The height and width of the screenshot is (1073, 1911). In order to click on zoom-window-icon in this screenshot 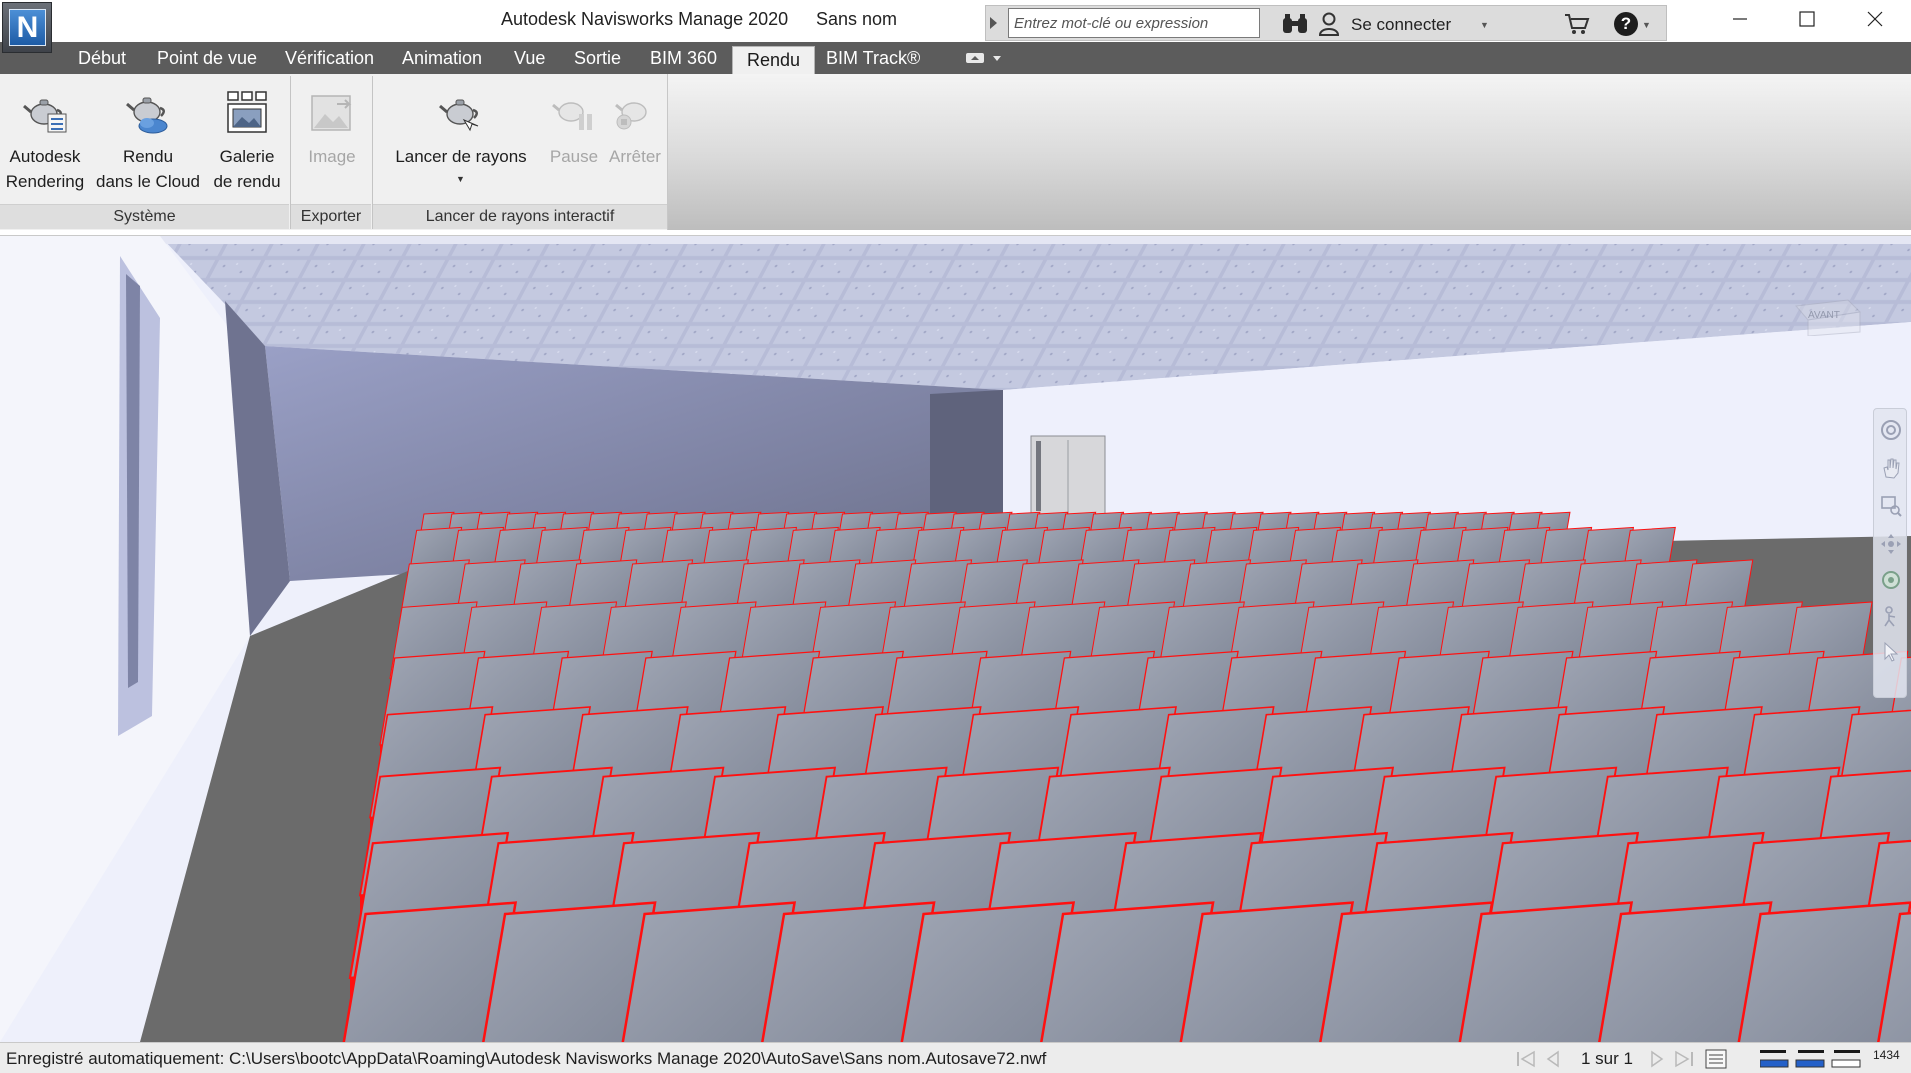, I will do `click(1891, 506)`.